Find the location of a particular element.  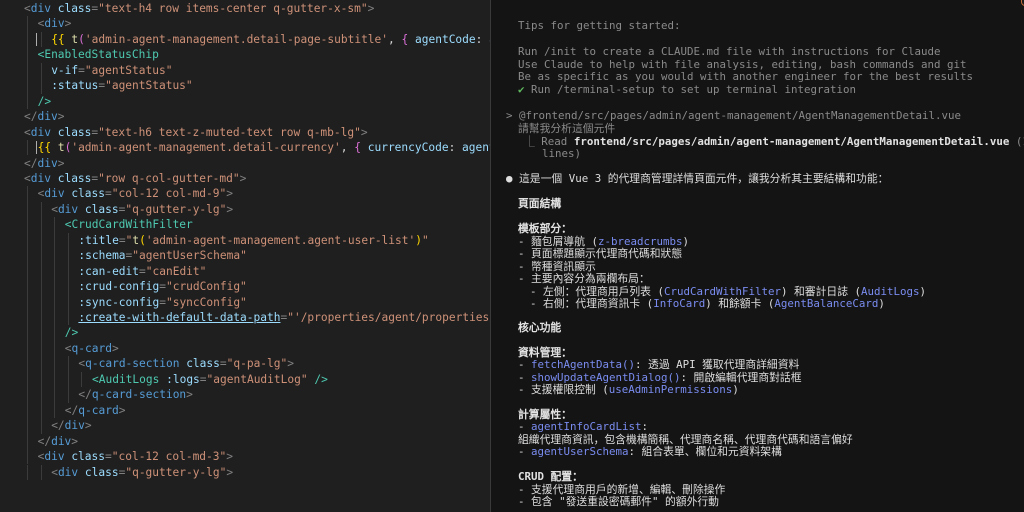

code-line: <AuditLogs :logs="agentAuditLog" /> is located at coordinates (210, 379).